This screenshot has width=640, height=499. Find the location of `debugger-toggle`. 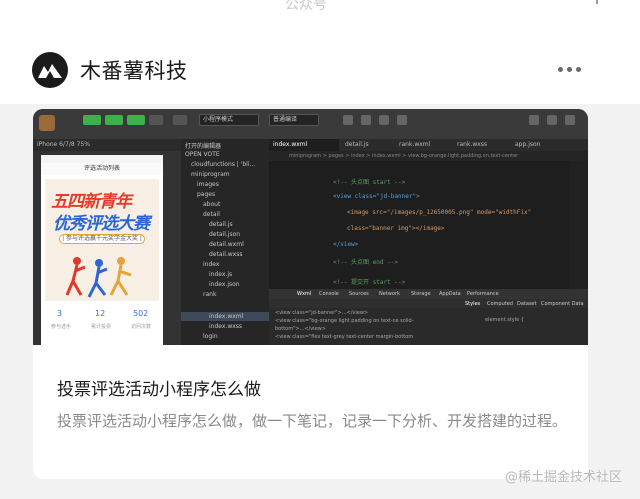

debugger-toggle is located at coordinates (136, 120).